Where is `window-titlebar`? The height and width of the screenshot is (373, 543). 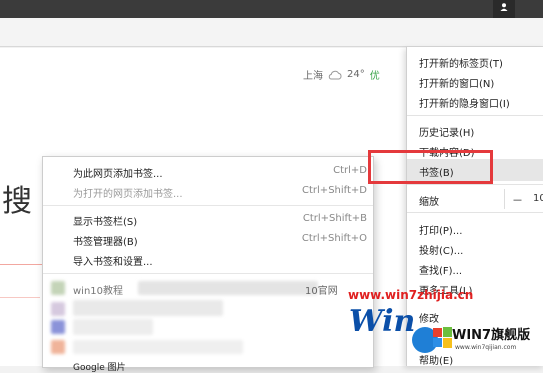 window-titlebar is located at coordinates (271, 9).